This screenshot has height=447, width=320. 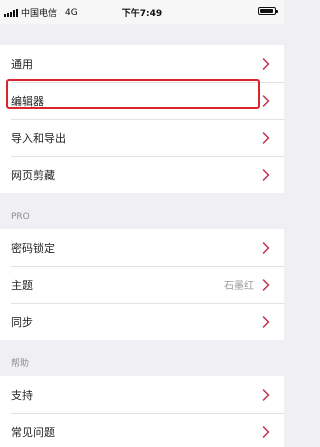 What do you see at coordinates (33, 248) in the screenshot?
I see `row-label: 密码锁定` at bounding box center [33, 248].